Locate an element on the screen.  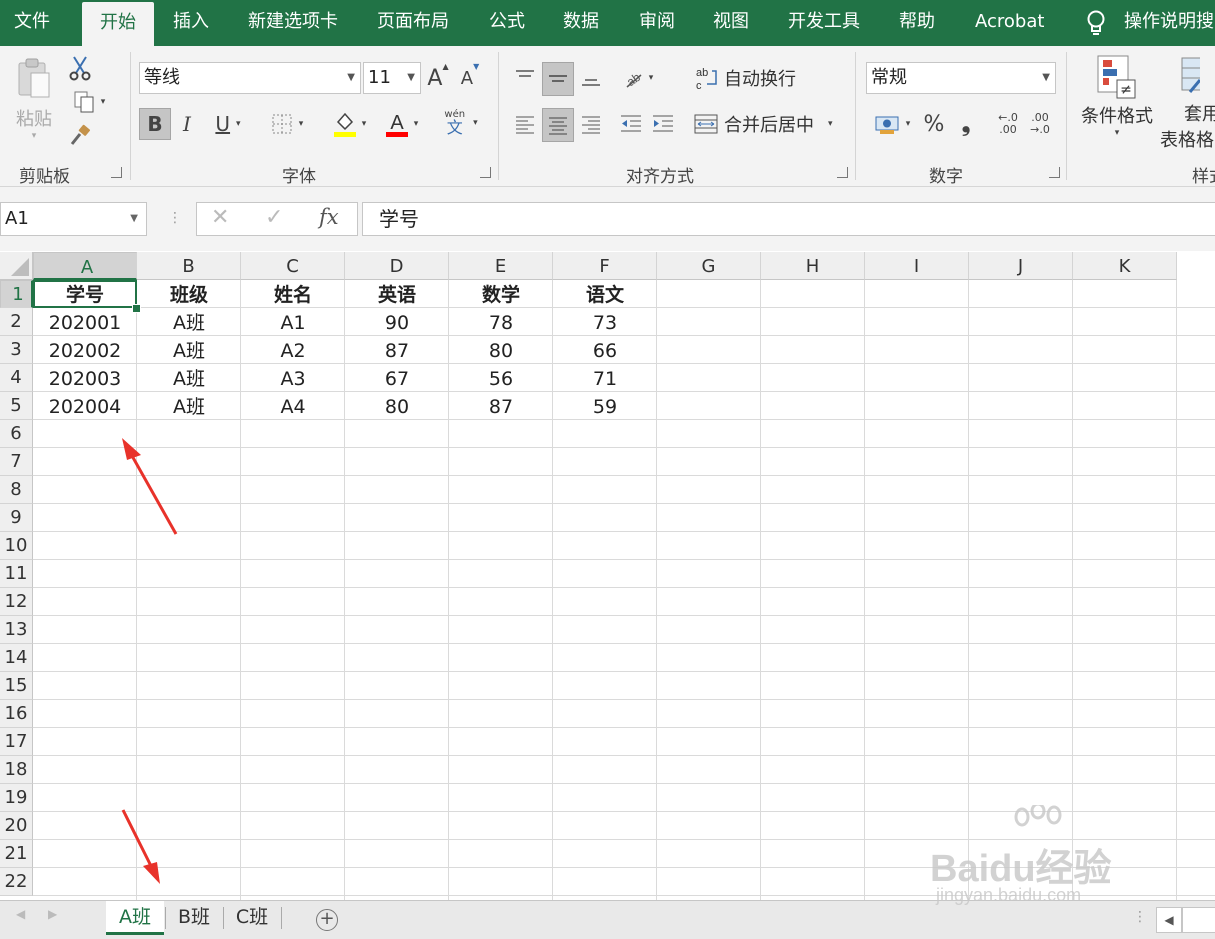
italic-button: I is located at coordinates (187, 124).